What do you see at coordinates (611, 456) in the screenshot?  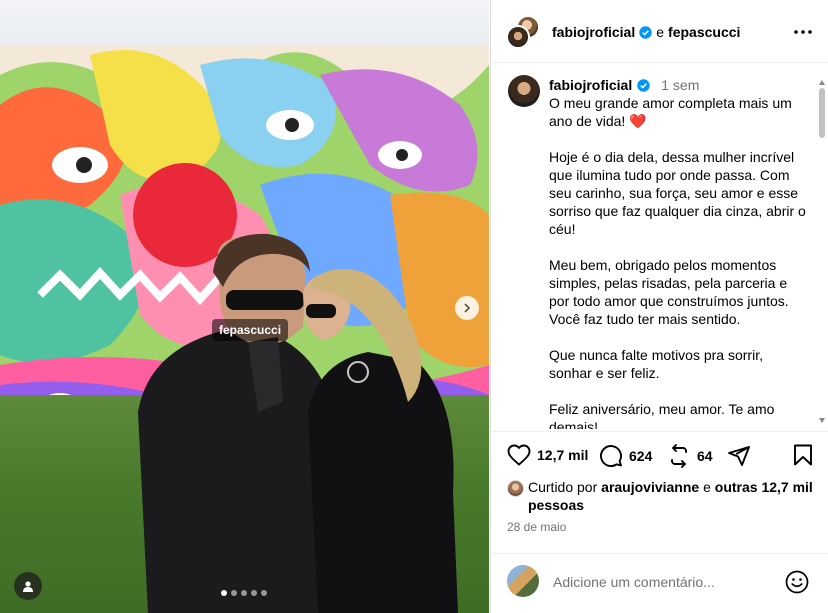 I see `comment-icon` at bounding box center [611, 456].